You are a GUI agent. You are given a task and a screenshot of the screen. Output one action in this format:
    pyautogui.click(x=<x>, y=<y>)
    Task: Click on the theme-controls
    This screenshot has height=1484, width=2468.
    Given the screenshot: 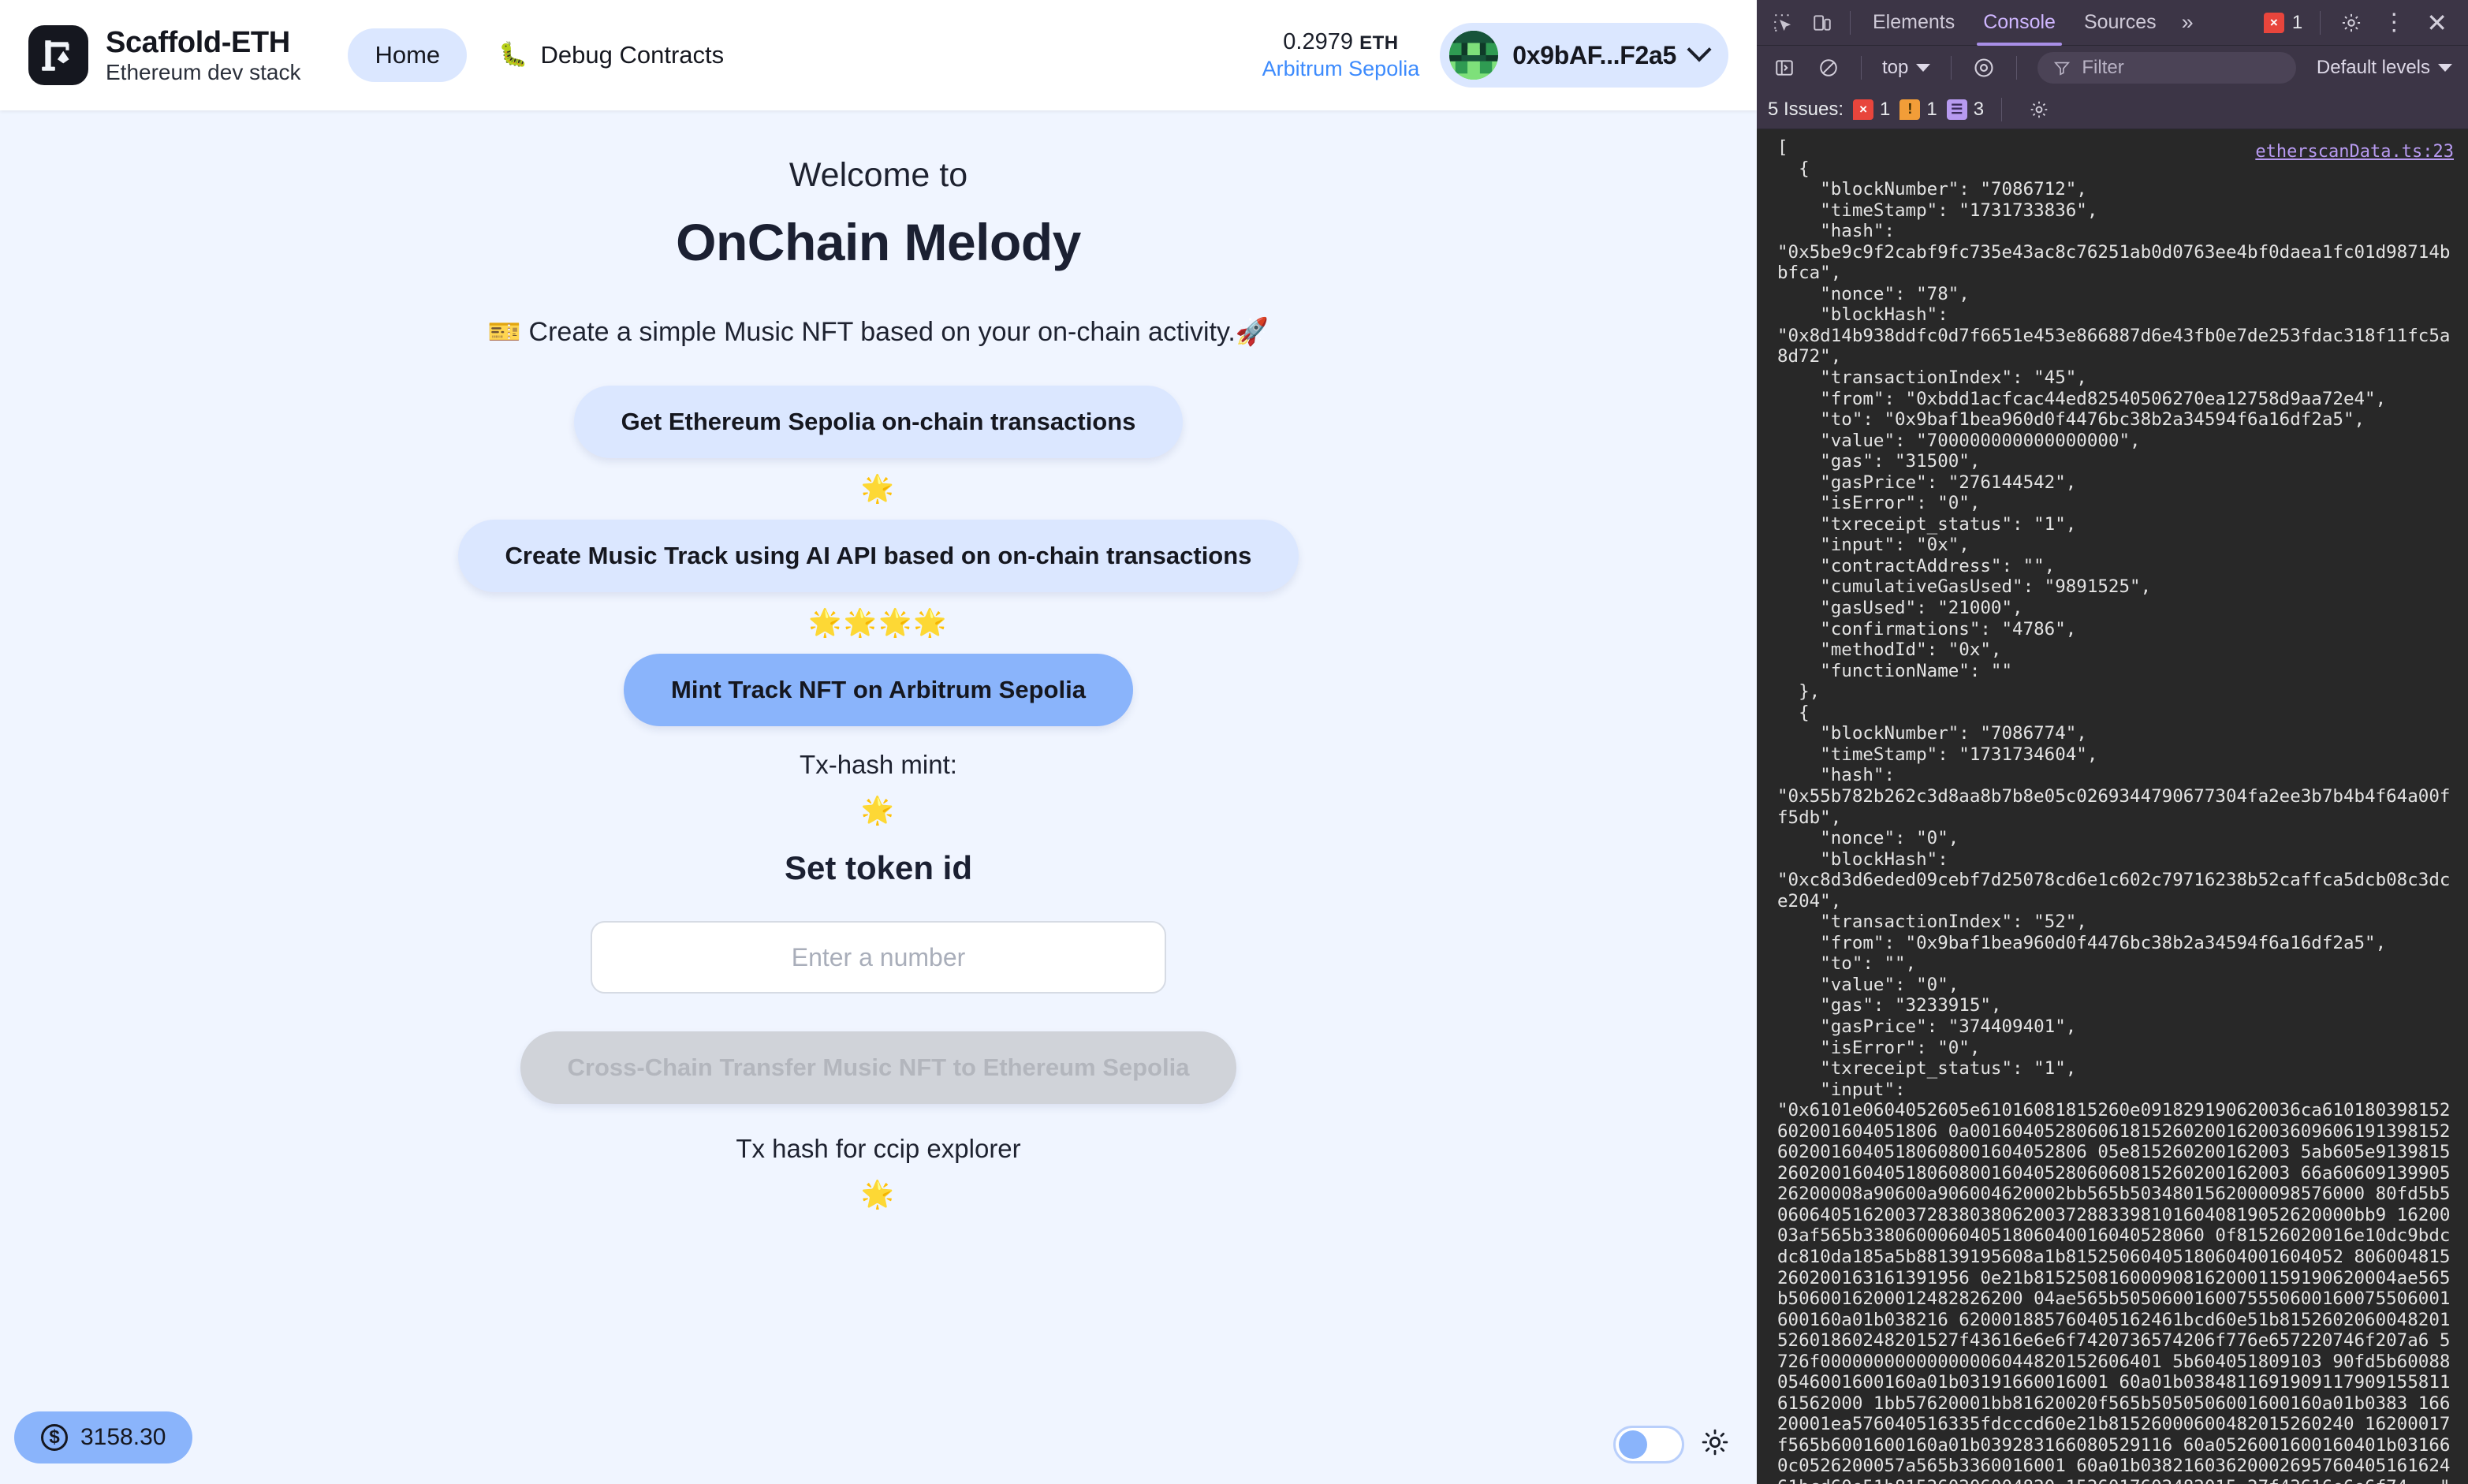 What is the action you would take?
    pyautogui.click(x=1671, y=1444)
    